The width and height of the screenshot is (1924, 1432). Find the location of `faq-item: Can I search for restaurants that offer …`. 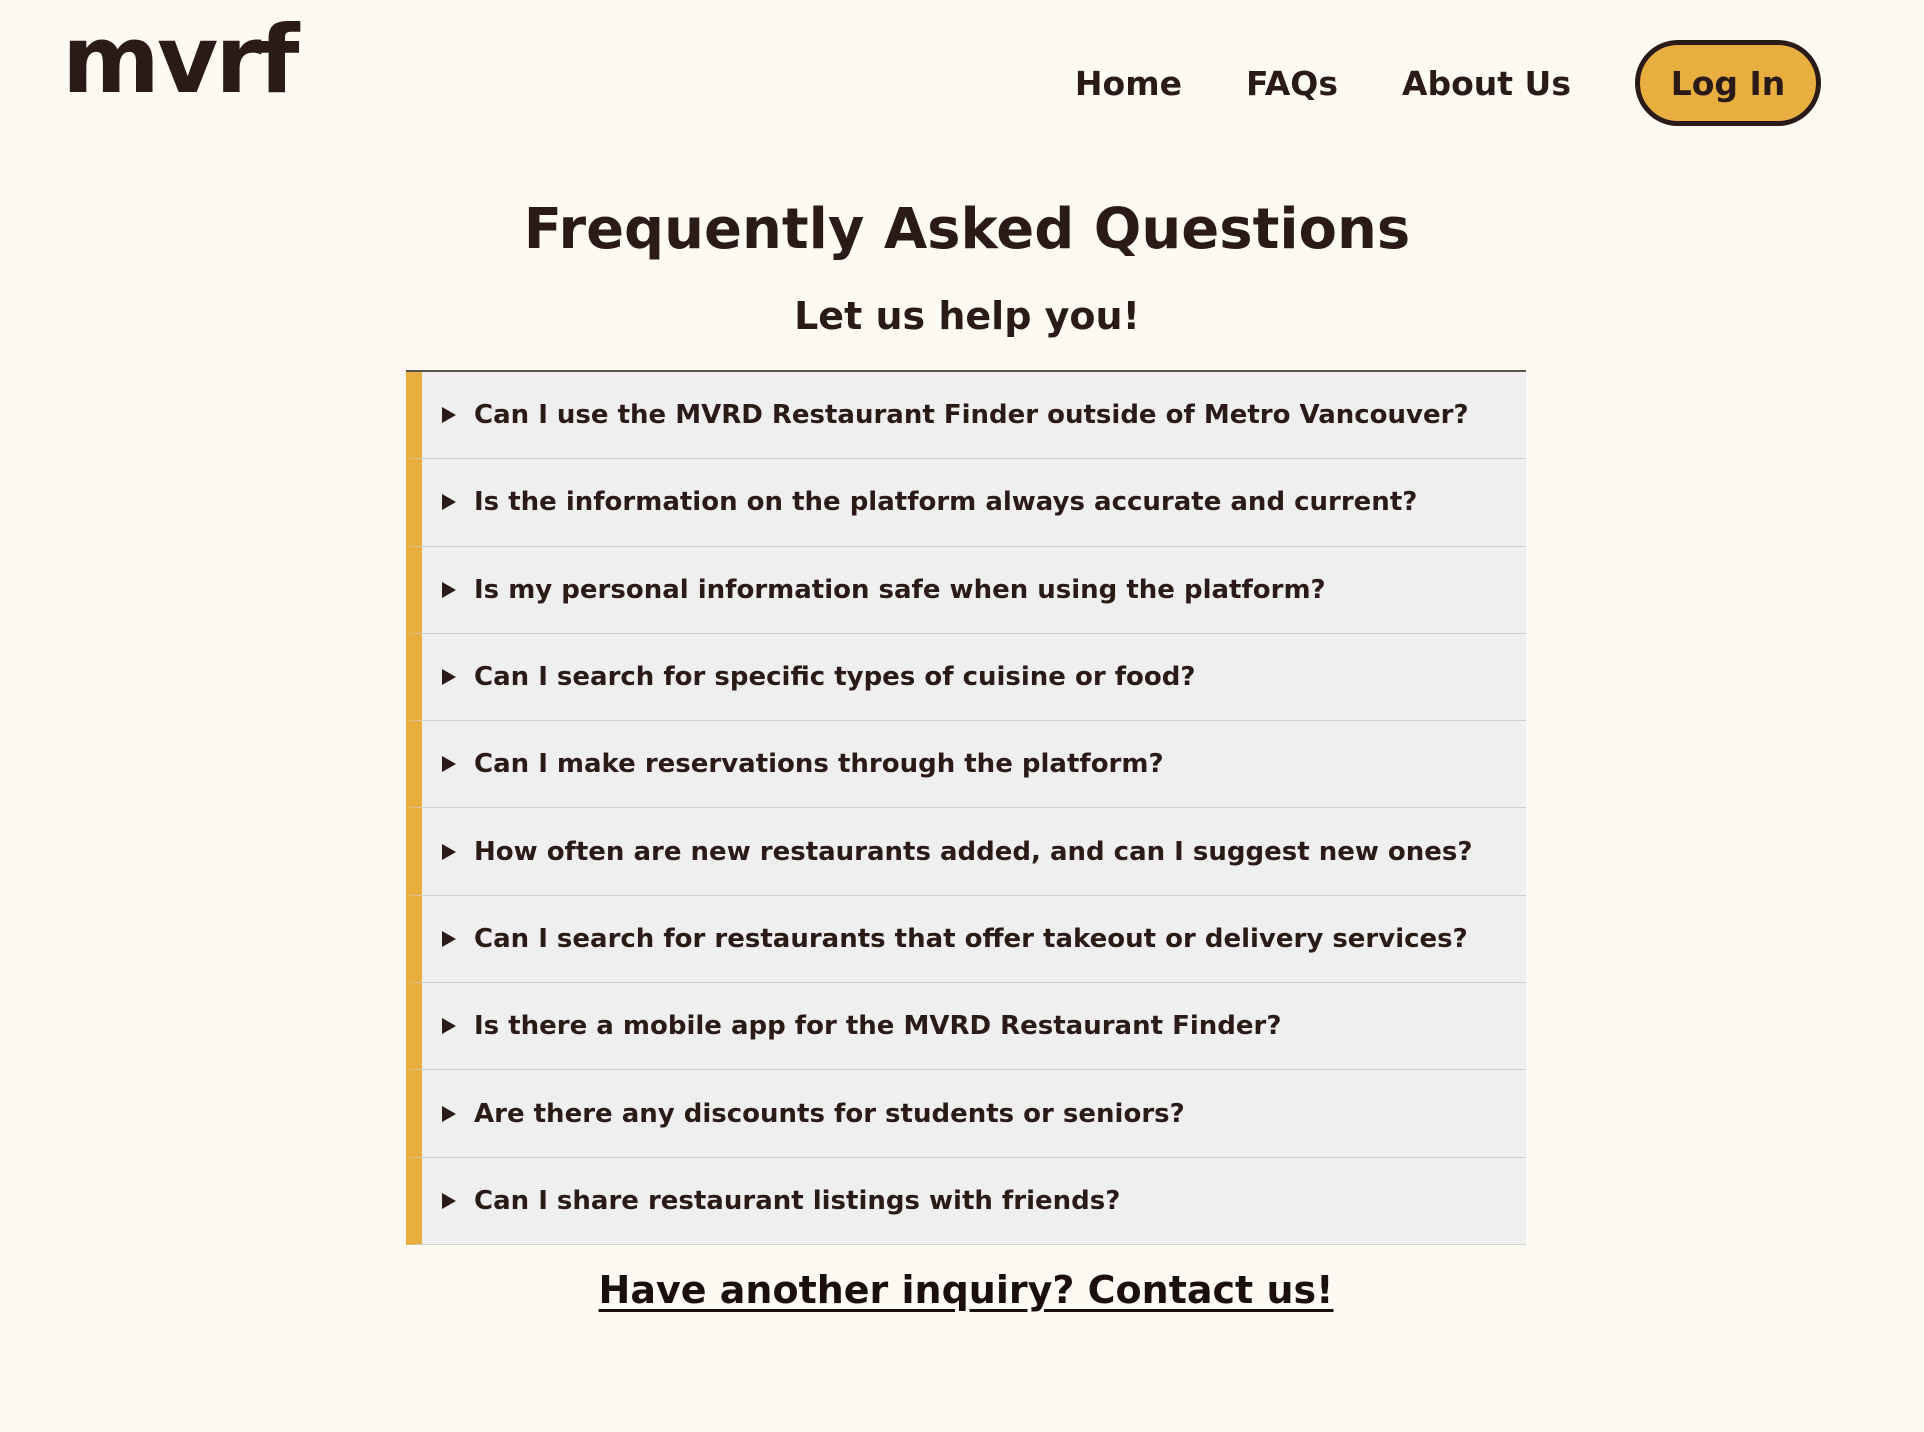

faq-item: Can I search for restaurants that offer … is located at coordinates (966, 939).